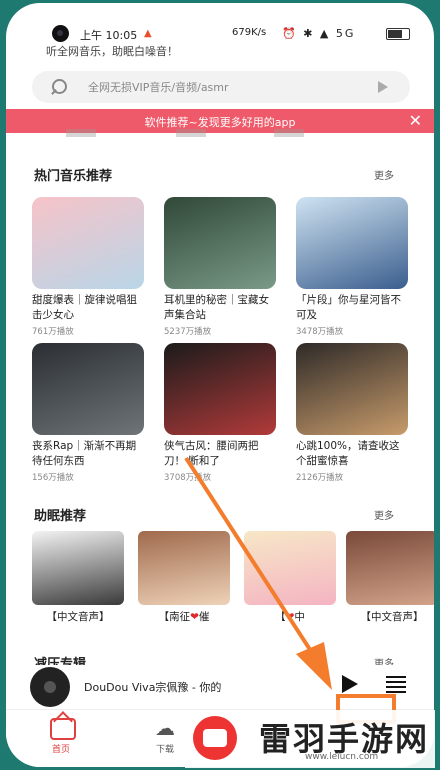  Describe the element at coordinates (258, 573) in the screenshot. I see `annotation-arrow` at that location.